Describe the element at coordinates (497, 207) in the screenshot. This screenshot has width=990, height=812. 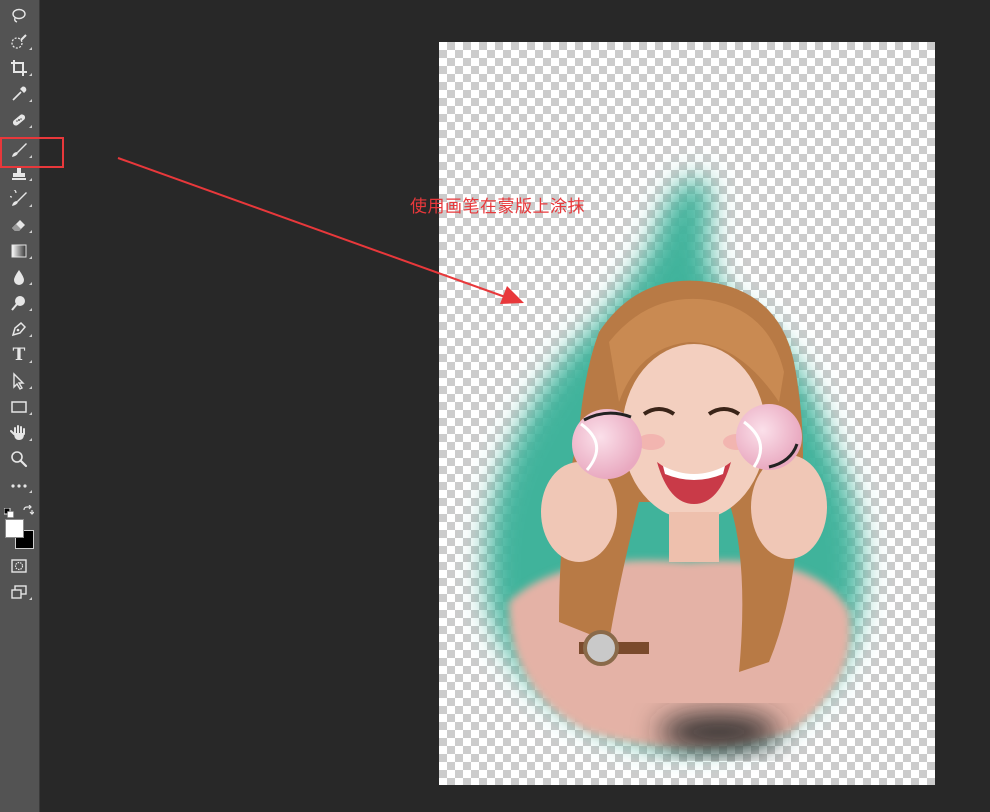
I see `annotation-text: 使用画笔在蒙版上涂抹` at that location.